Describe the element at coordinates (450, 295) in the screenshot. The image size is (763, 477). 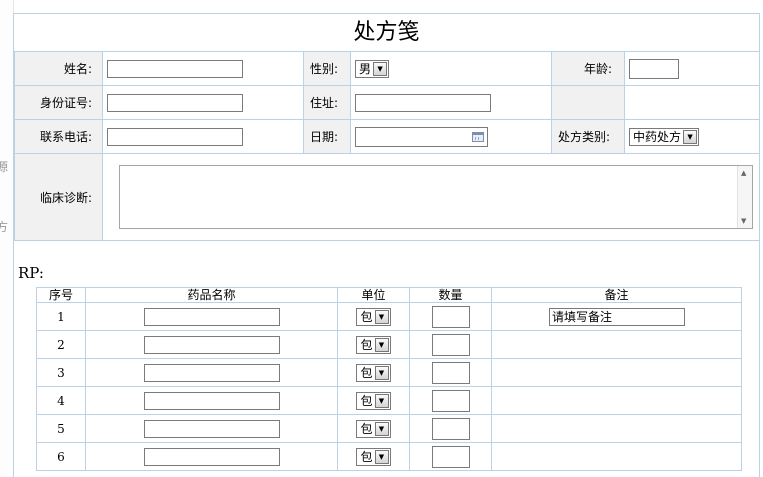
I see `col-header-qty: 数量` at that location.